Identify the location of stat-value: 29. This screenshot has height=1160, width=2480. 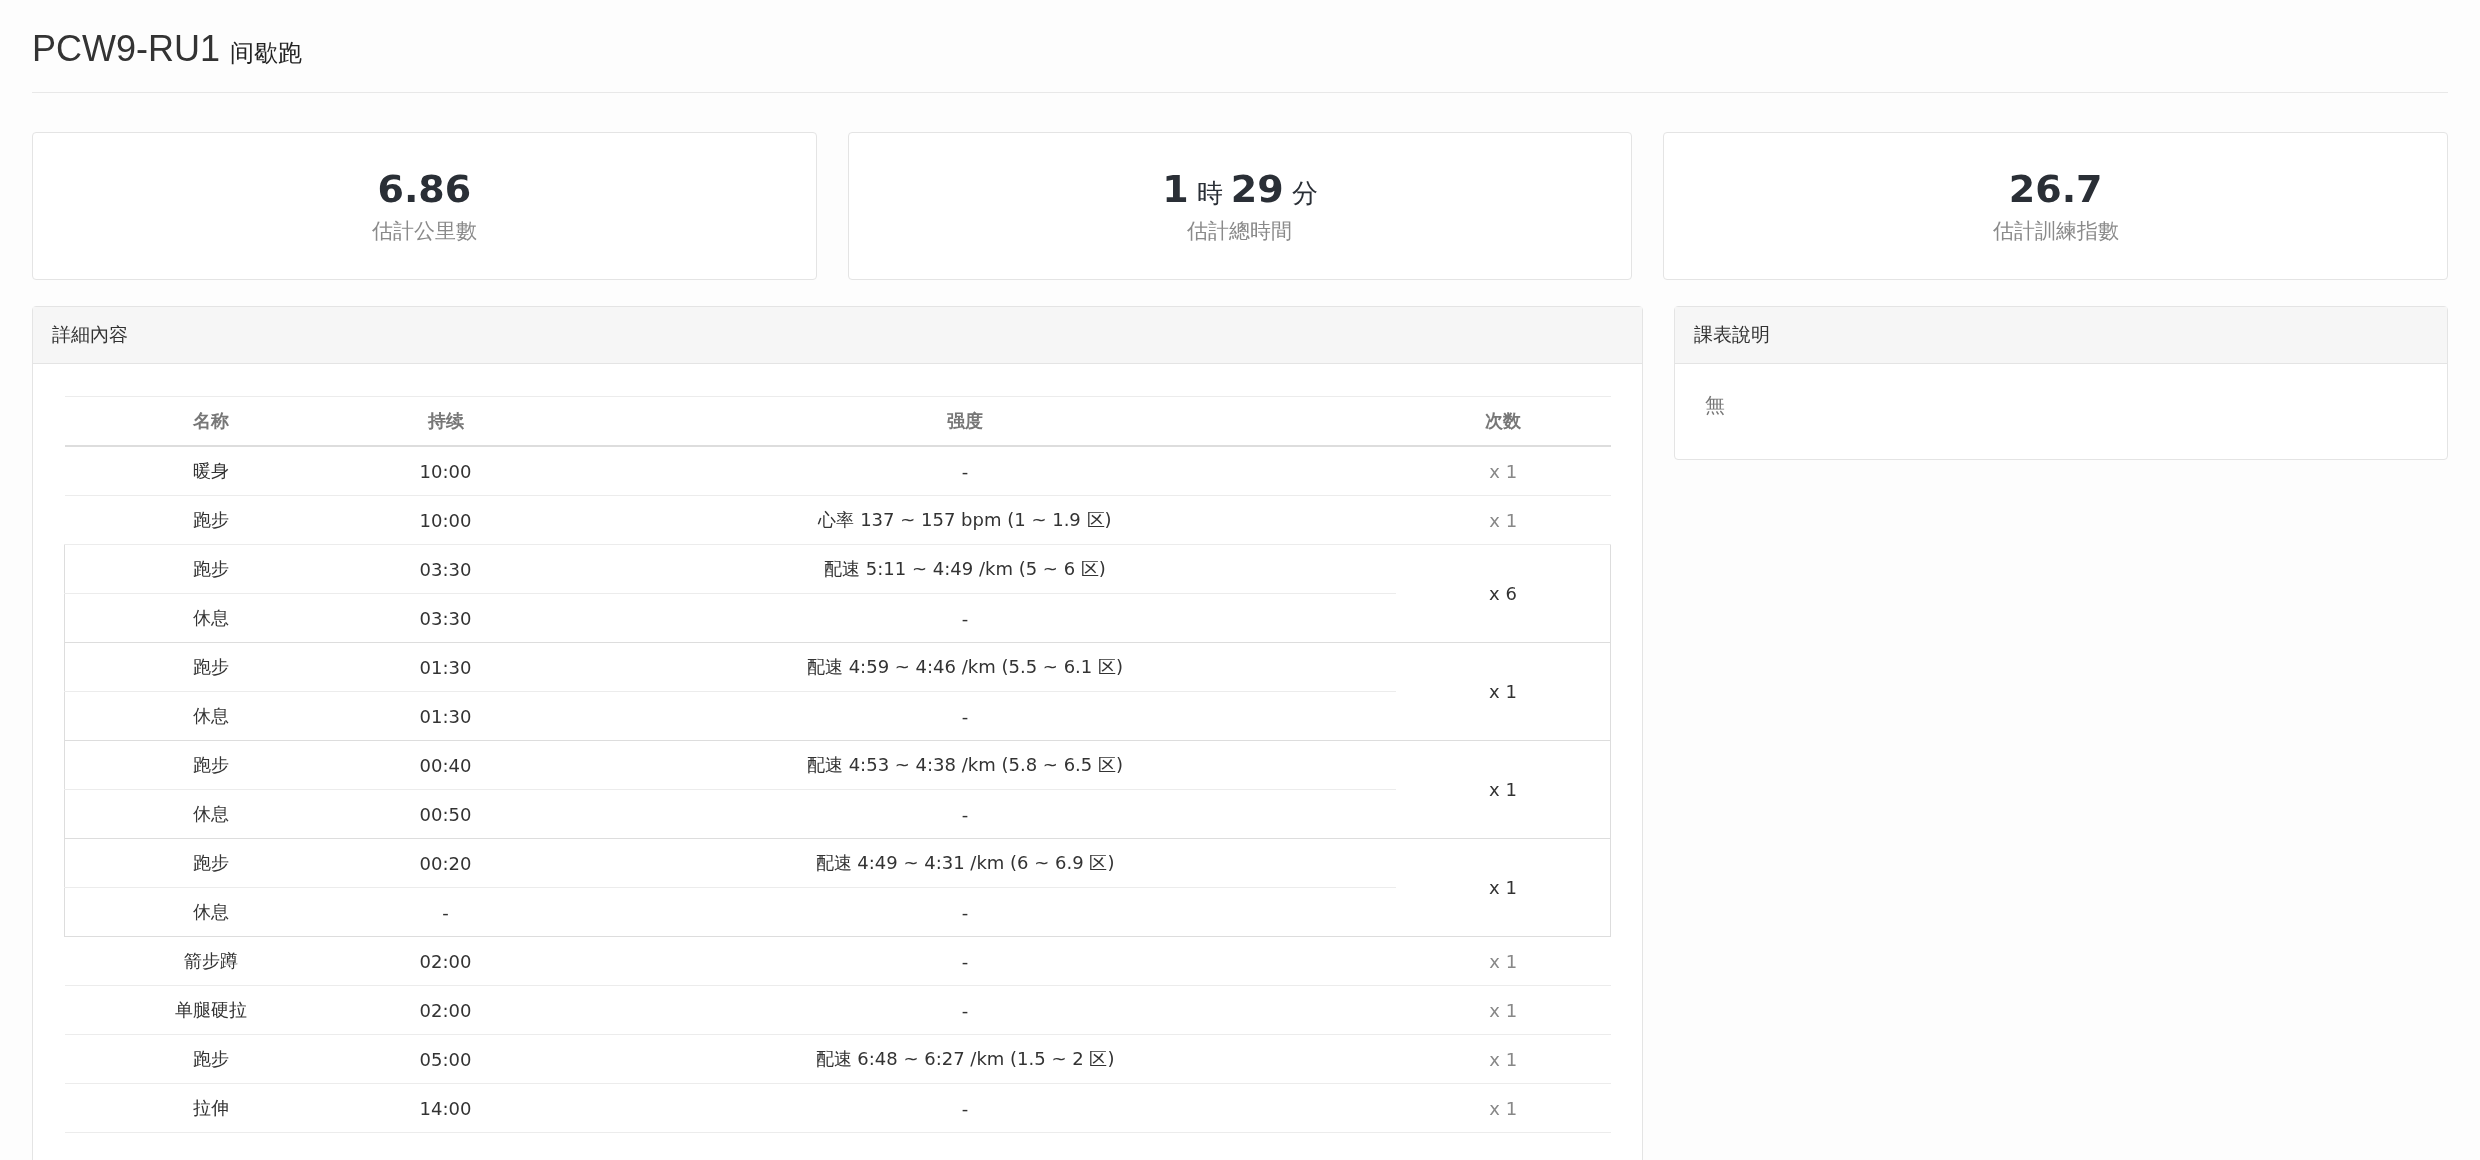
(1257, 189).